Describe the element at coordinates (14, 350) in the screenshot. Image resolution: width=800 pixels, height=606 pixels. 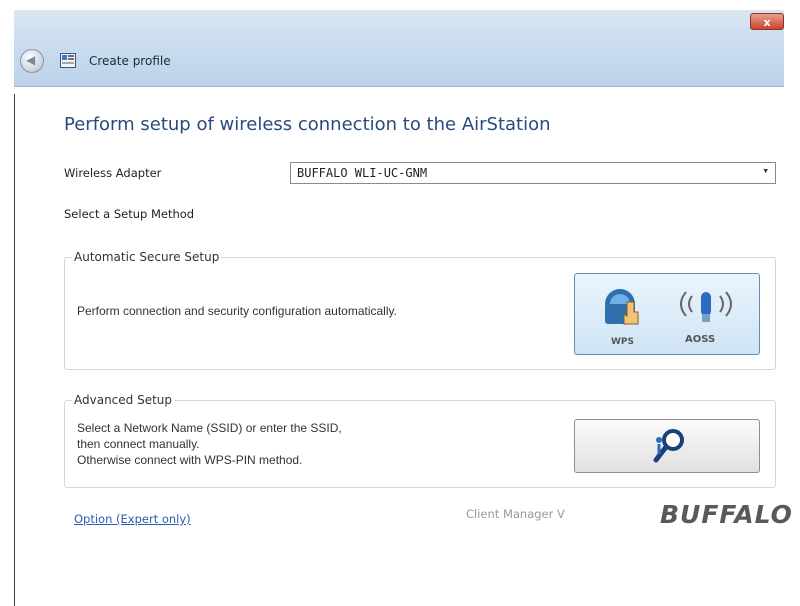
I see `window-left-border` at that location.